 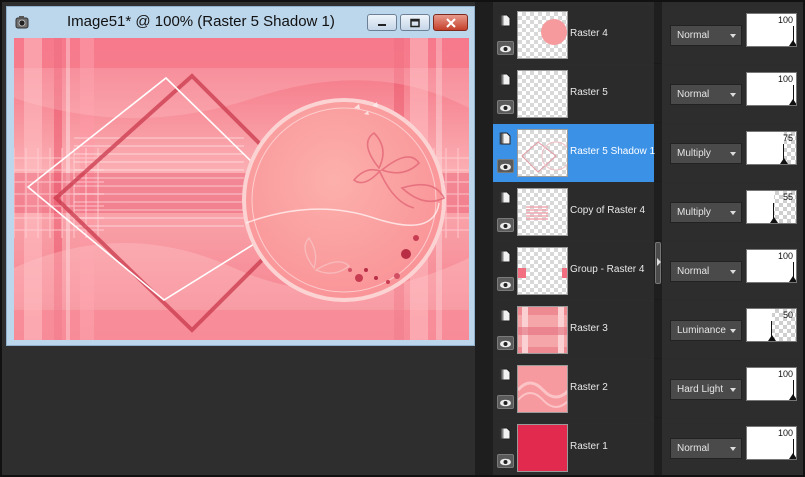 What do you see at coordinates (589, 92) in the screenshot?
I see `layer-name: Raster 5` at bounding box center [589, 92].